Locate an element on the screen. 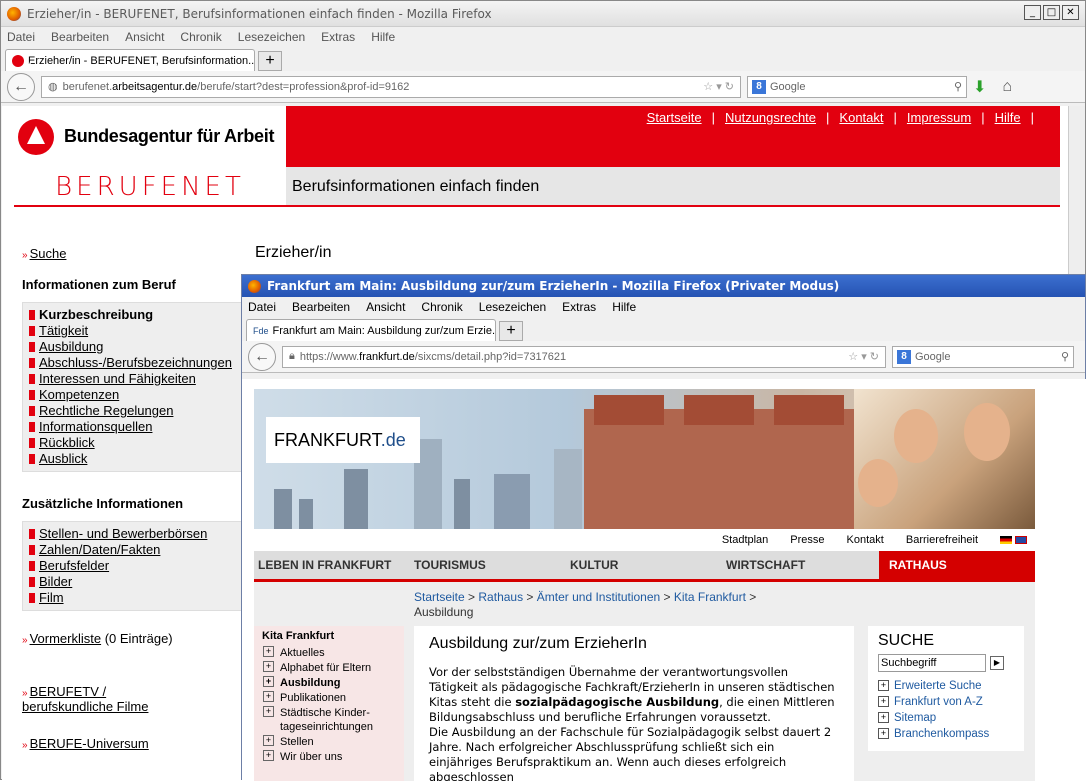 The width and height of the screenshot is (1086, 781). ba-logo: Bundesagentur für Arbeit is located at coordinates (150, 136).